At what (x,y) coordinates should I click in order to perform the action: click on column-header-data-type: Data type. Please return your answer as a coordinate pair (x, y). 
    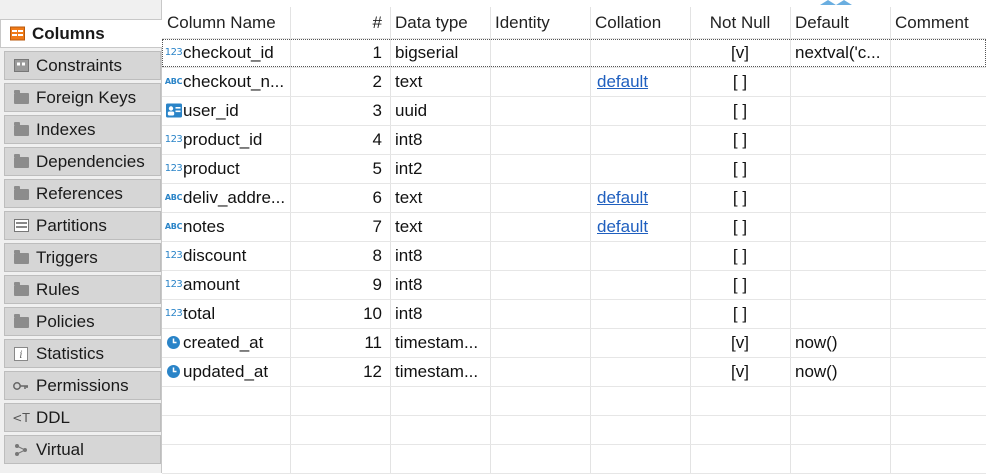
    Looking at the image, I should click on (440, 23).